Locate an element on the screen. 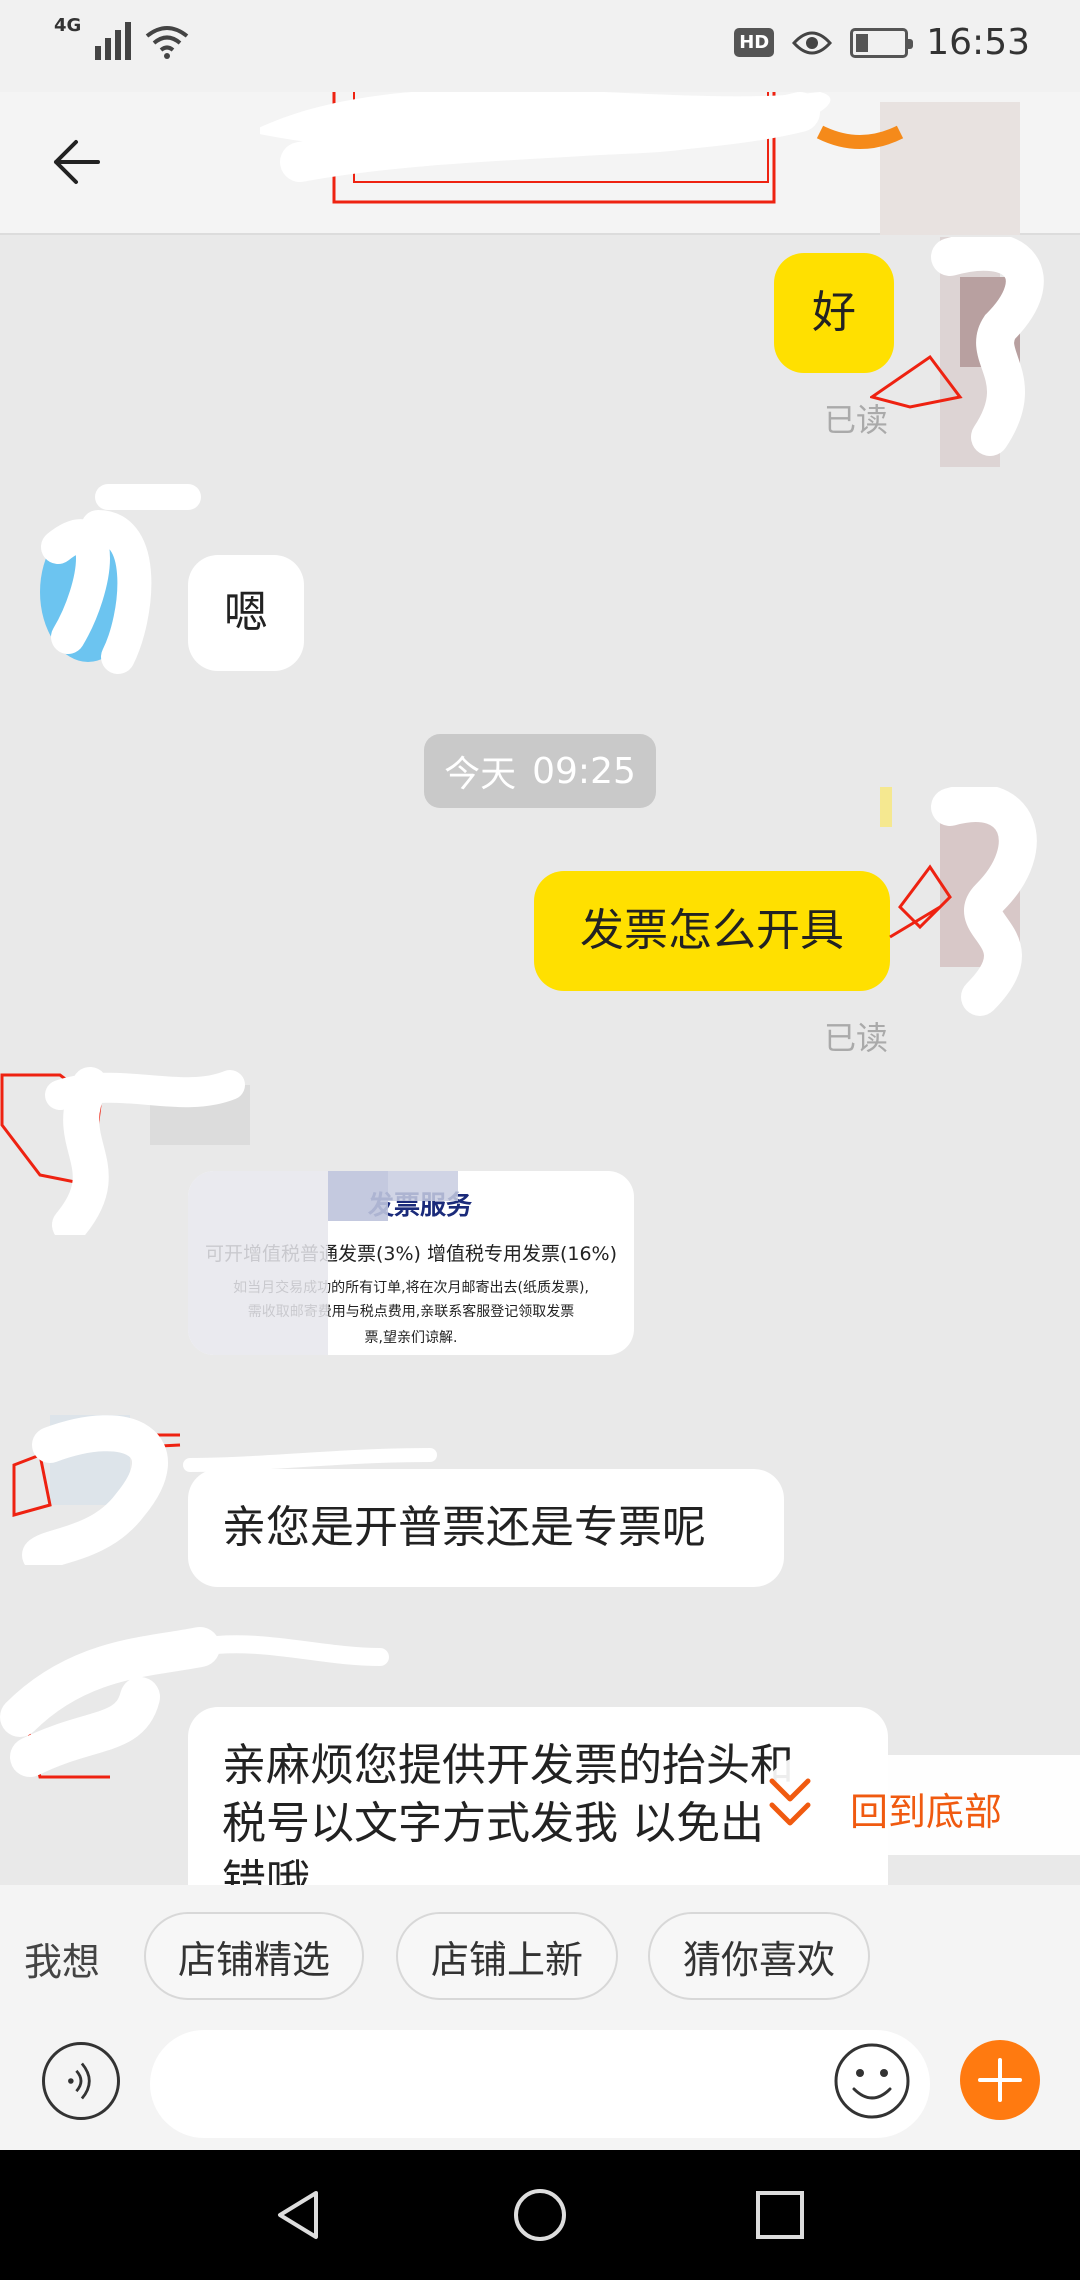  nav-home-icon is located at coordinates (540, 2215).